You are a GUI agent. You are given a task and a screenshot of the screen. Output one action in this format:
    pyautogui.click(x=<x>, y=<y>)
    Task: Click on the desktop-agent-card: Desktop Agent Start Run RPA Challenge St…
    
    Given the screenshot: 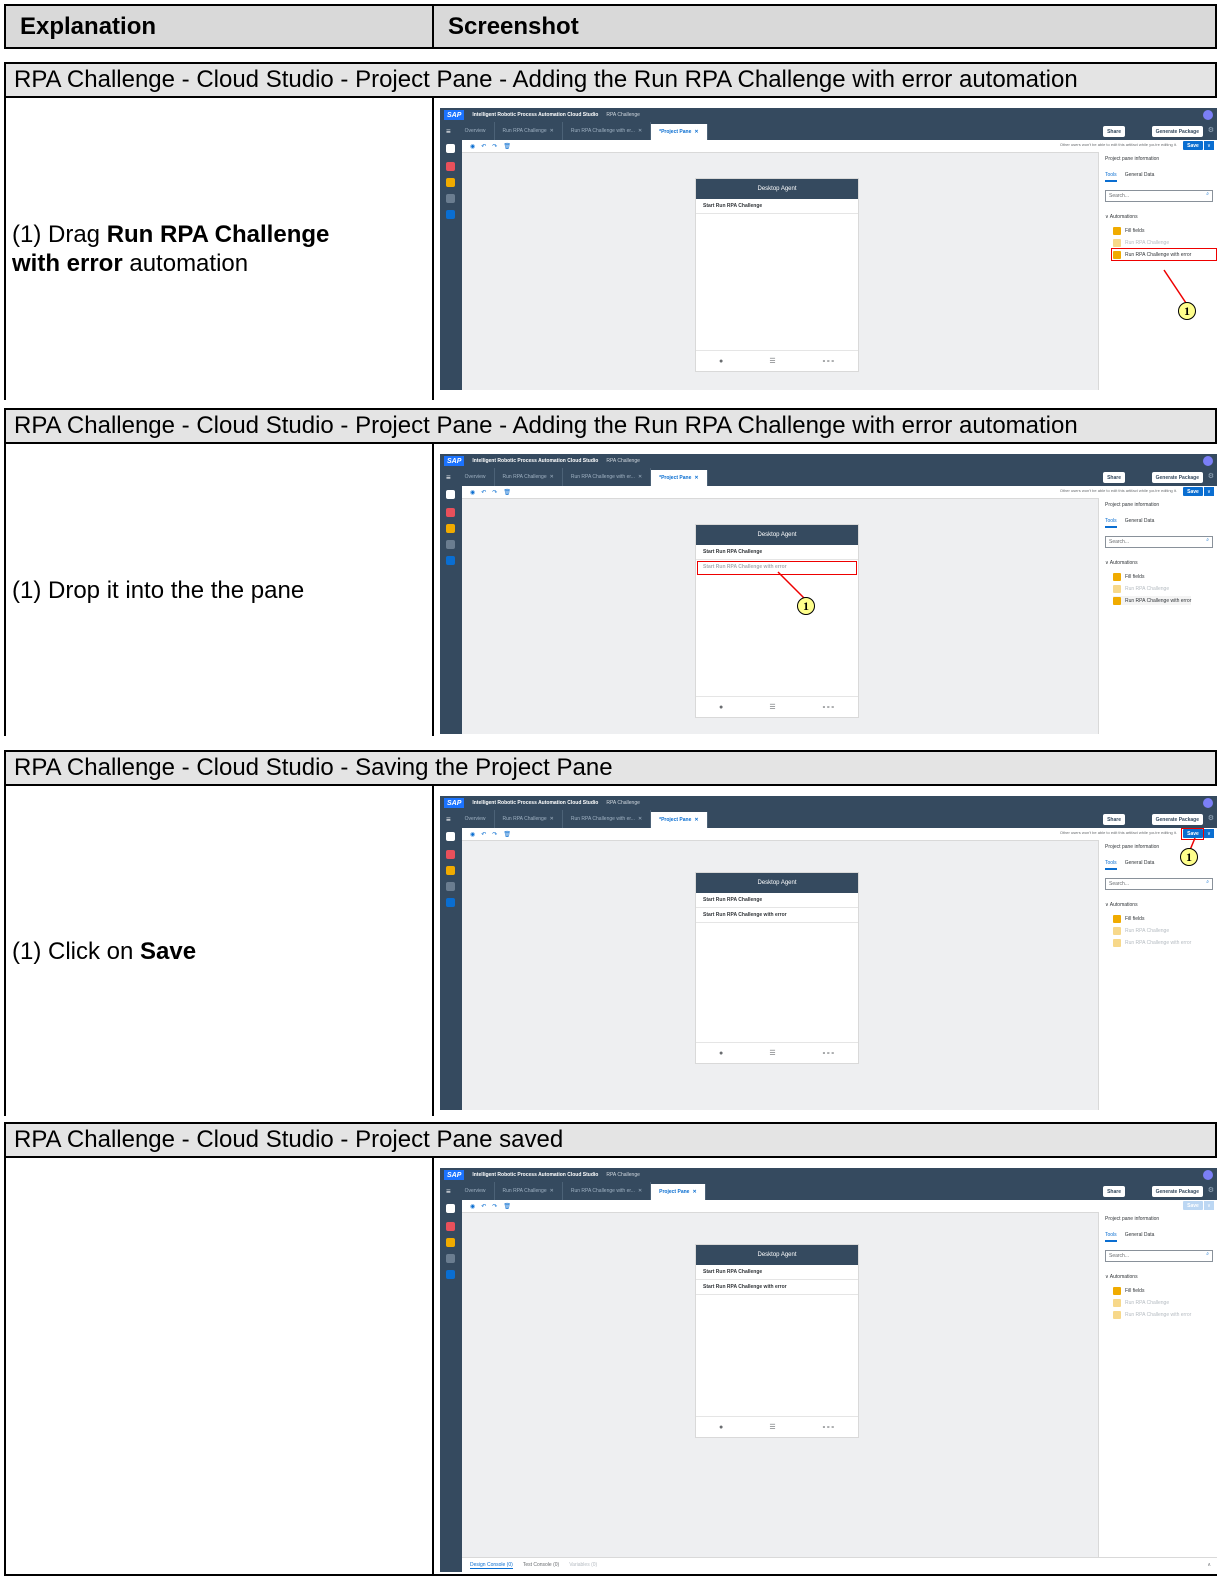 What is the action you would take?
    pyautogui.click(x=777, y=1341)
    